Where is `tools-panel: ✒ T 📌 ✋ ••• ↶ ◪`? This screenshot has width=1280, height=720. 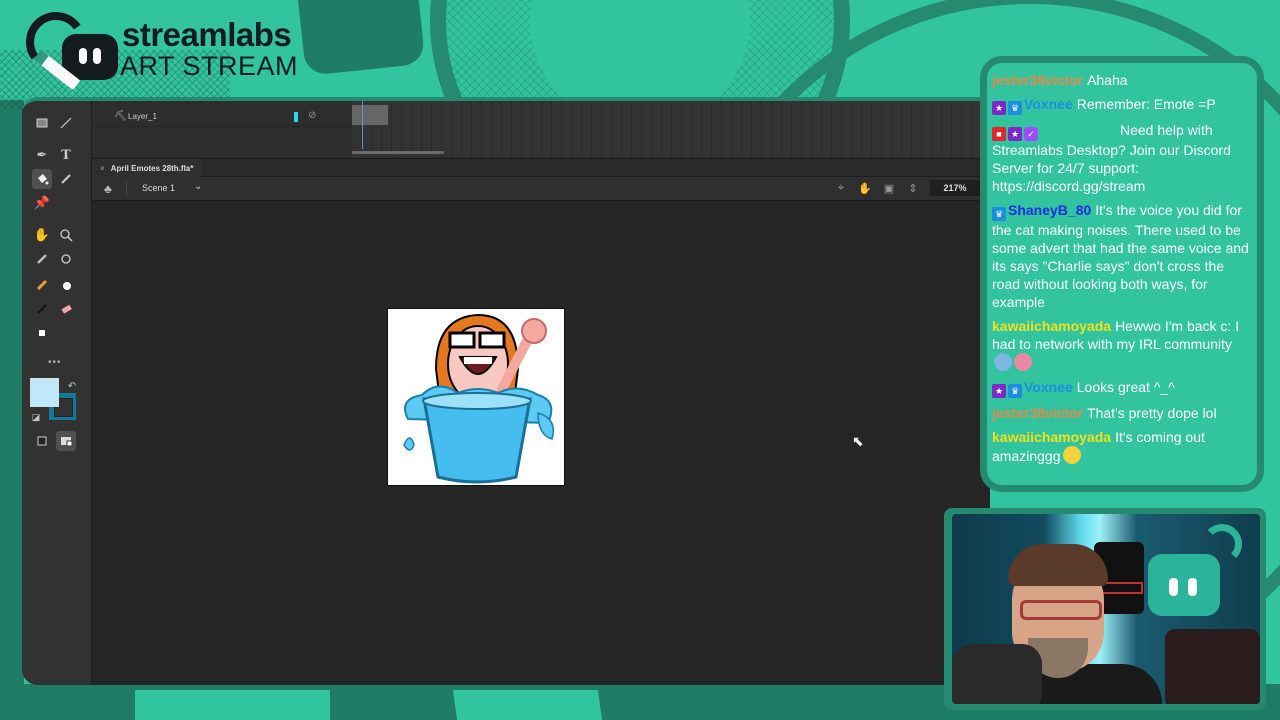 tools-panel: ✒ T 📌 ✋ ••• ↶ ◪ is located at coordinates (57, 393).